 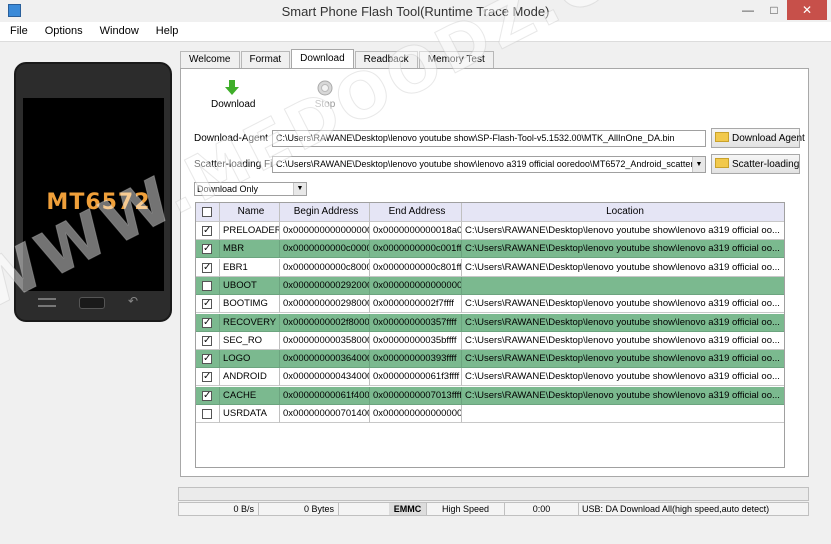 What do you see at coordinates (774, 10) in the screenshot?
I see `maximize-icon: □` at bounding box center [774, 10].